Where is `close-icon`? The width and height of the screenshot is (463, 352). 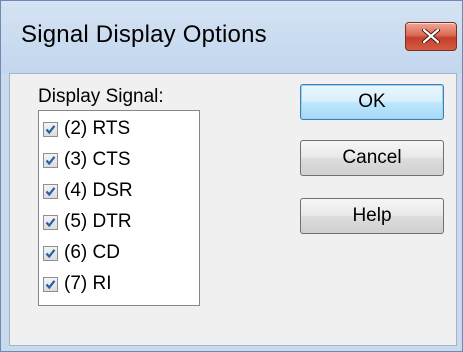 close-icon is located at coordinates (431, 36).